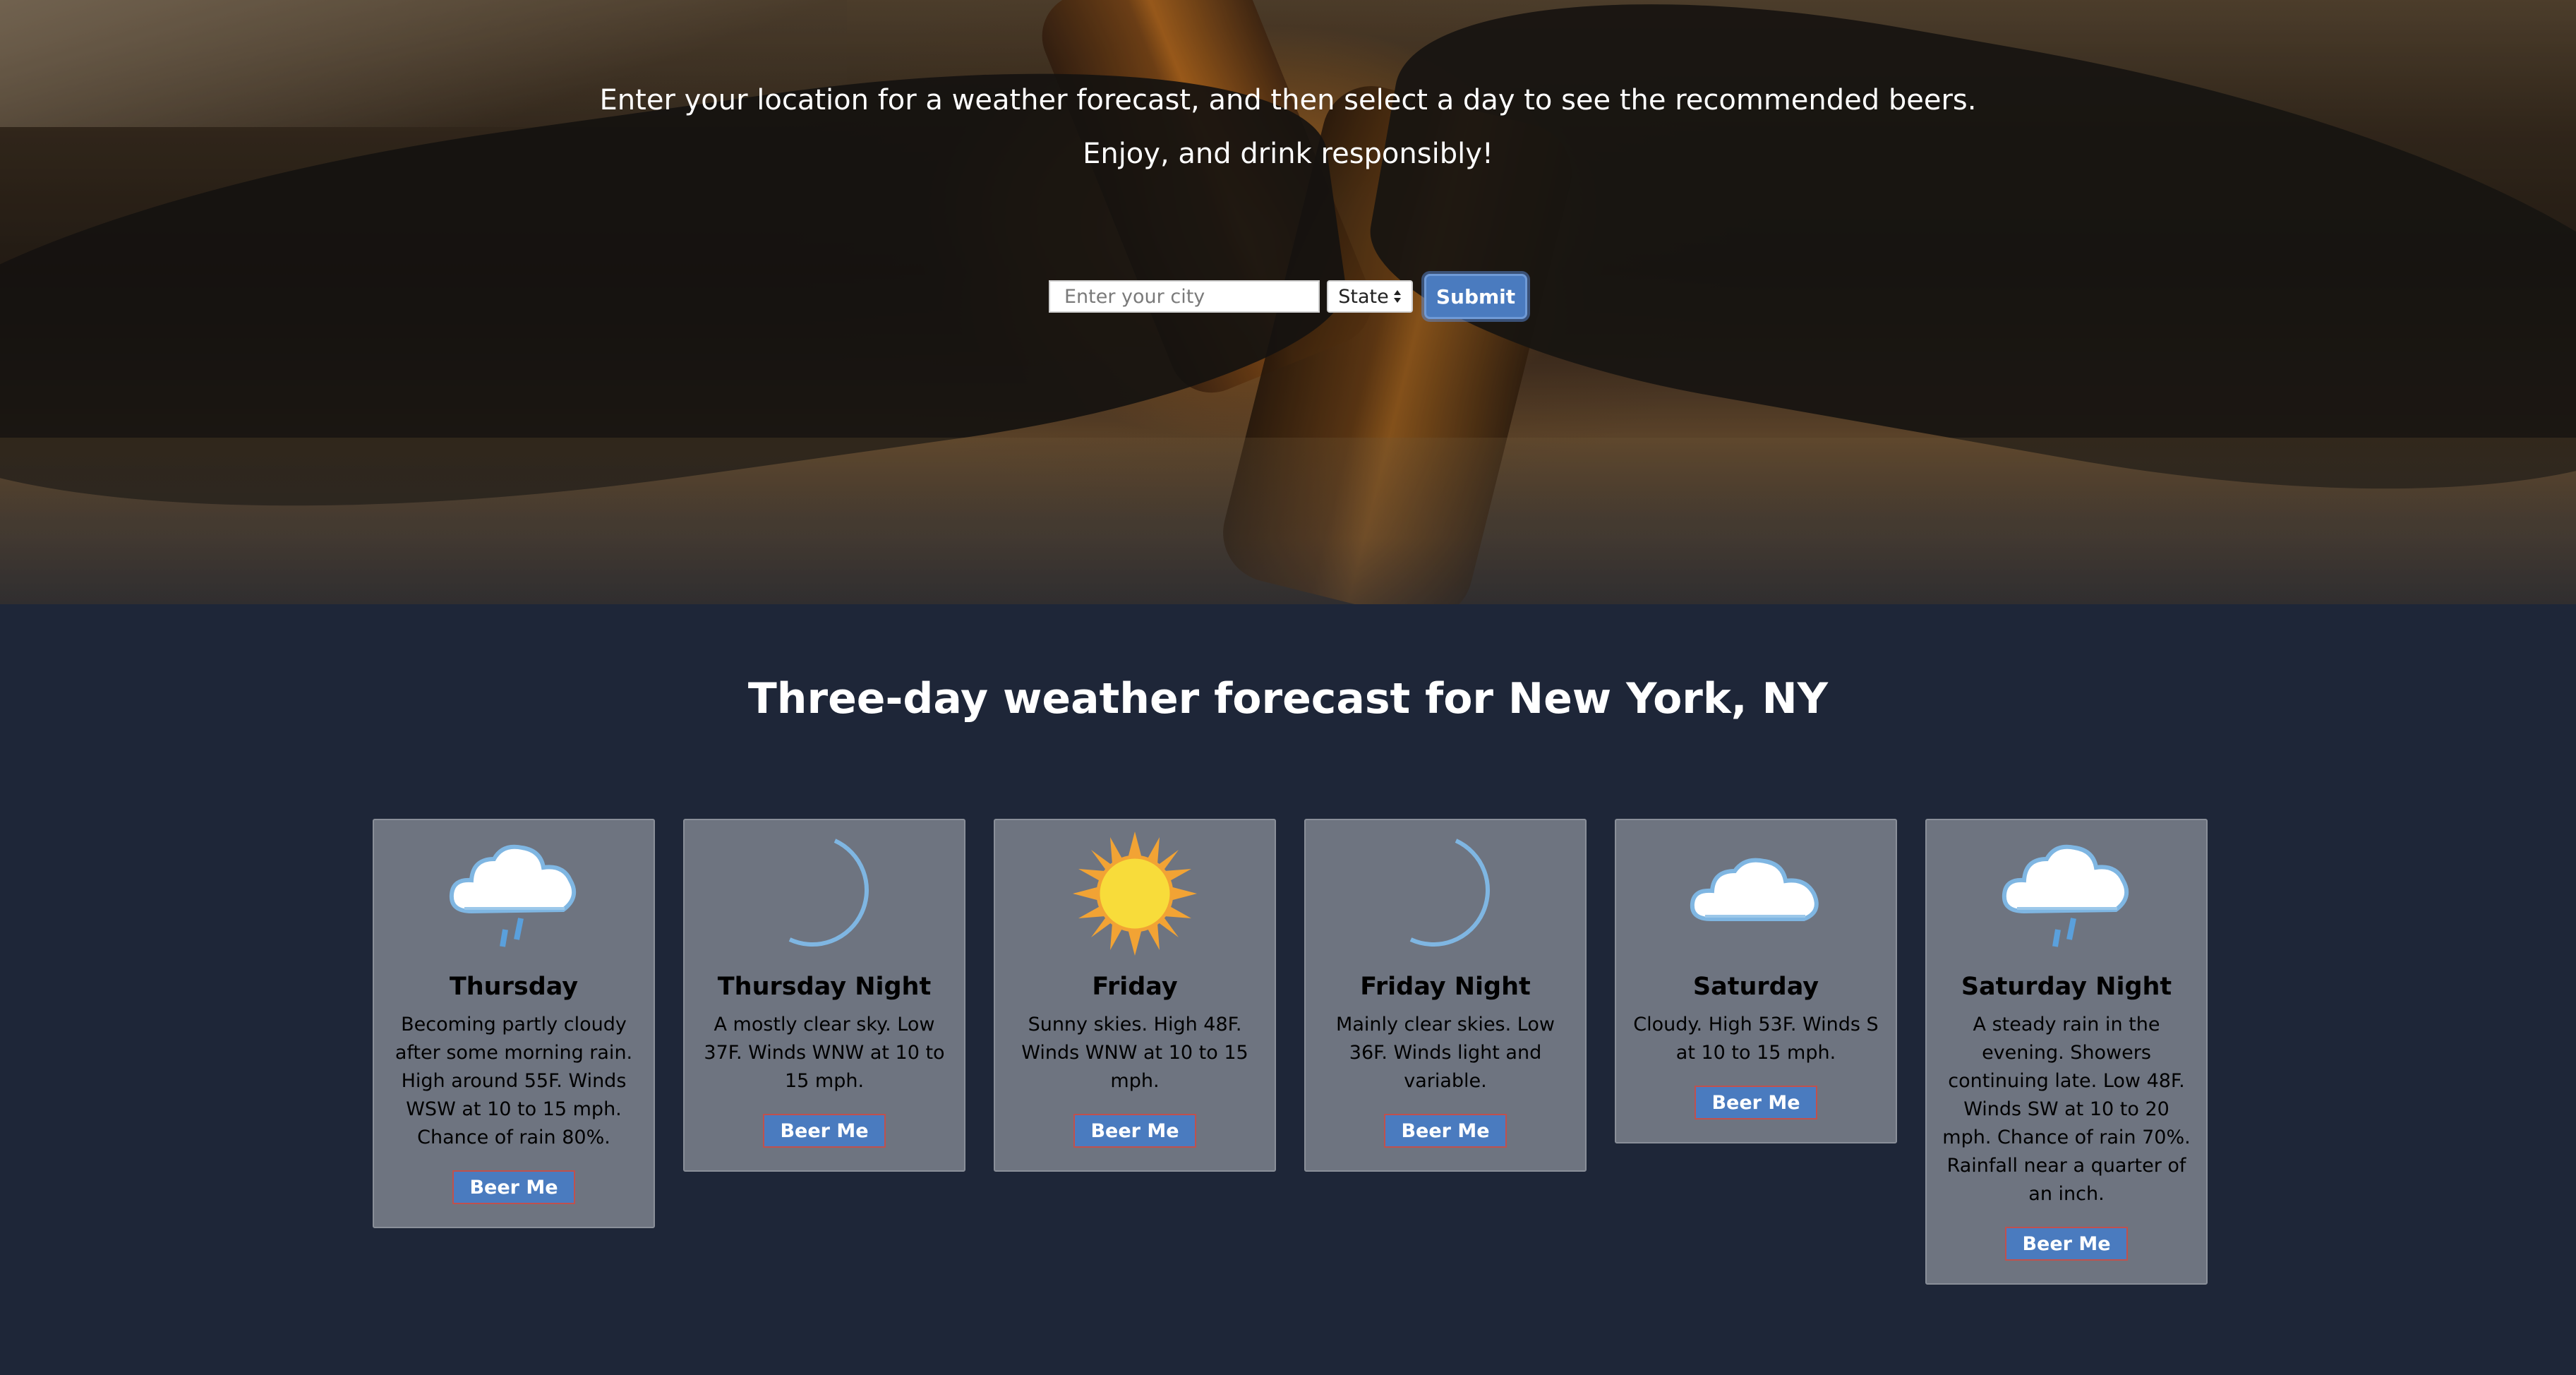  What do you see at coordinates (514, 987) in the screenshot?
I see `forecast-day: Thursday` at bounding box center [514, 987].